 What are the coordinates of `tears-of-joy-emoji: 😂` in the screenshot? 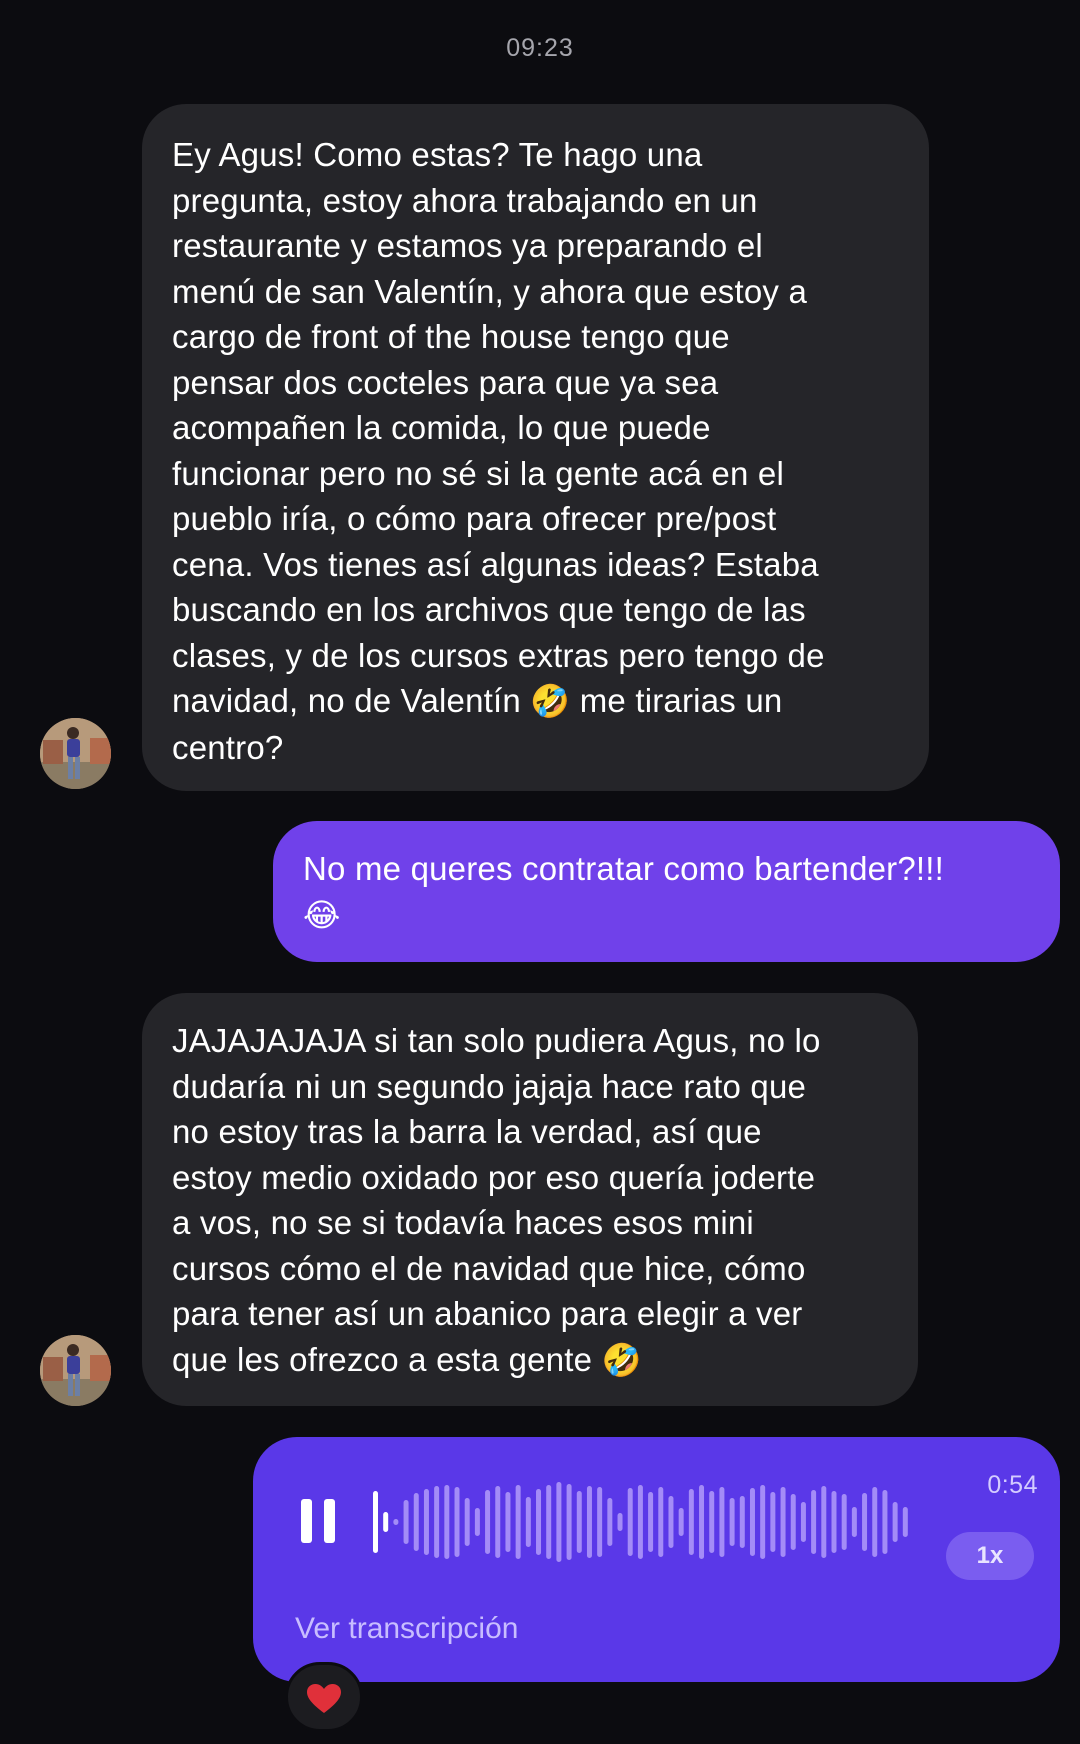 It's located at (322, 914).